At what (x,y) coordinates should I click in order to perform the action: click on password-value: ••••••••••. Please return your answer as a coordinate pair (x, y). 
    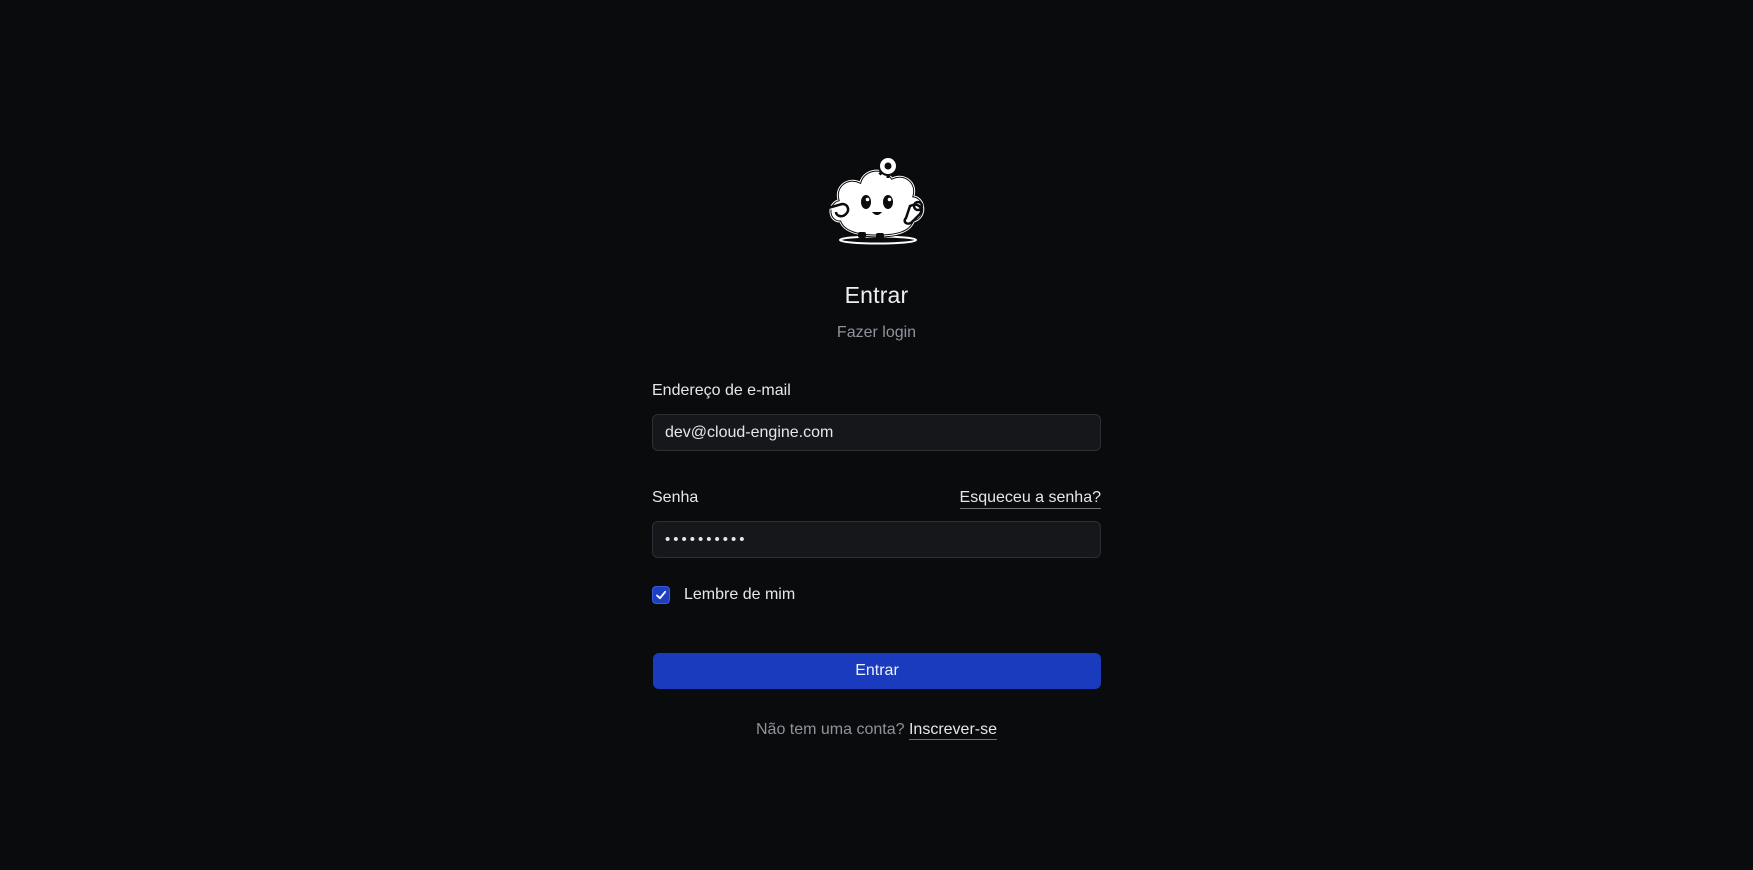
    Looking at the image, I should click on (706, 539).